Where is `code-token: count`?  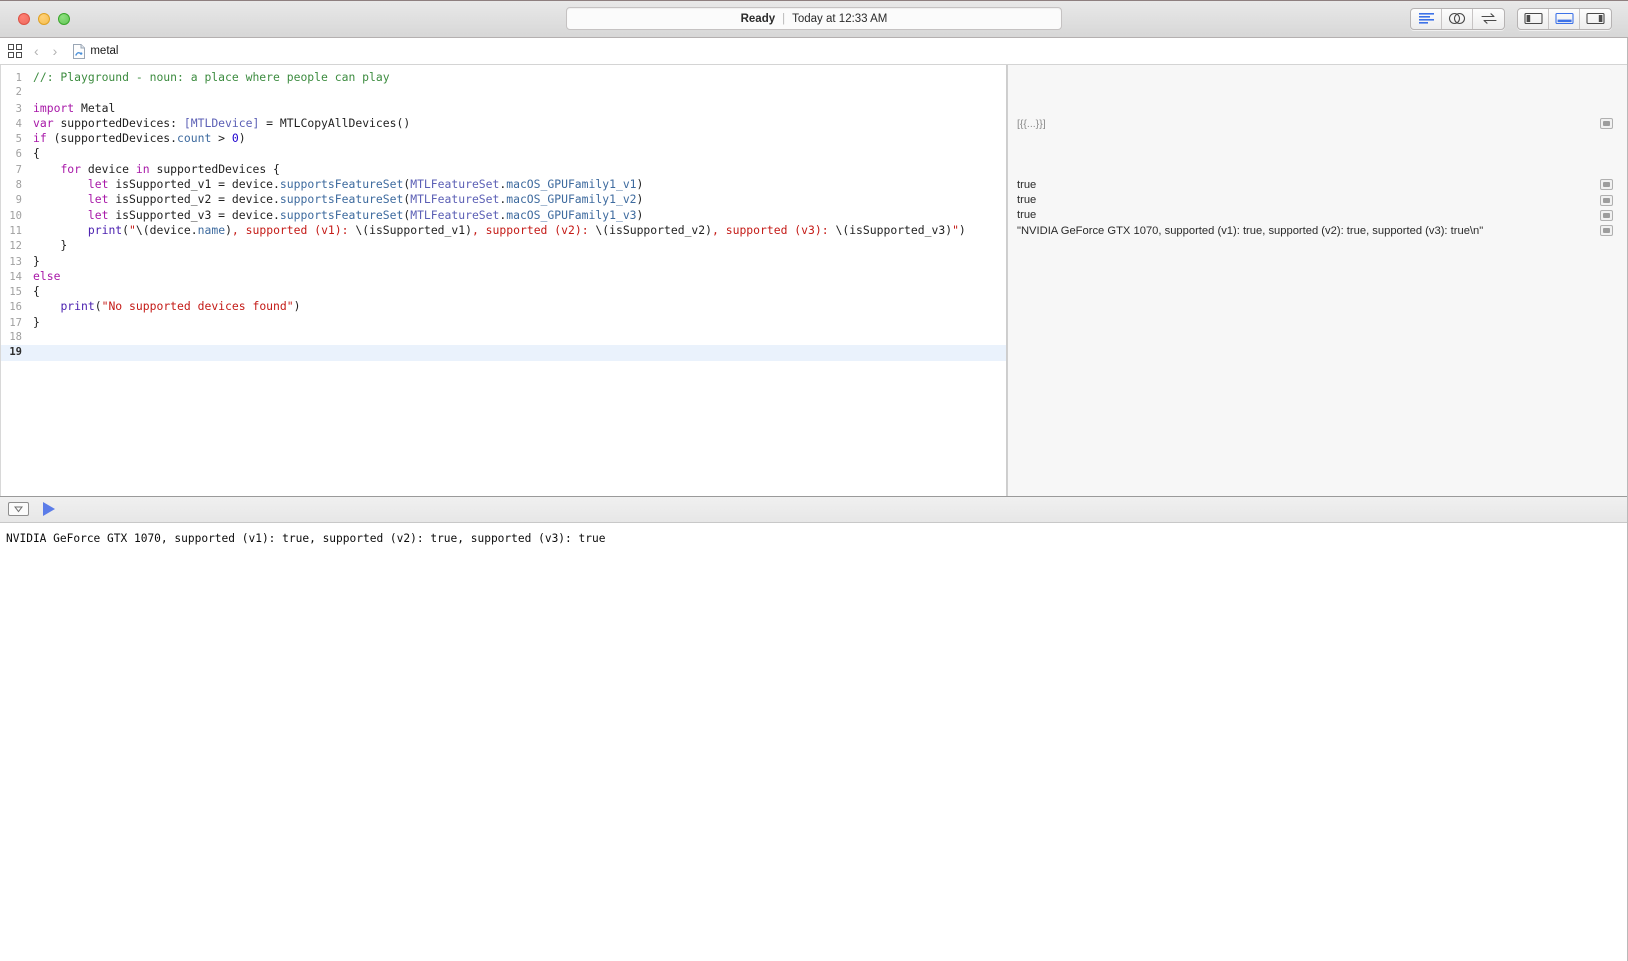 code-token: count is located at coordinates (194, 138).